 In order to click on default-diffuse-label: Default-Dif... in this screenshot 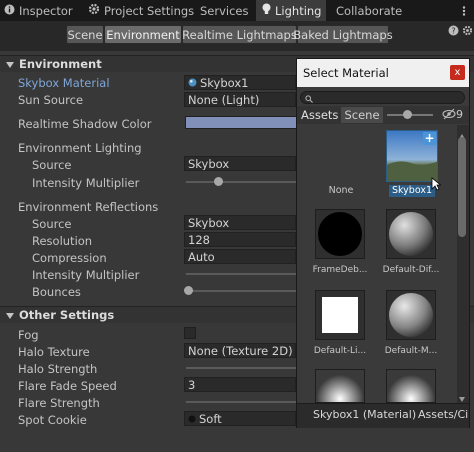, I will do `click(411, 270)`.